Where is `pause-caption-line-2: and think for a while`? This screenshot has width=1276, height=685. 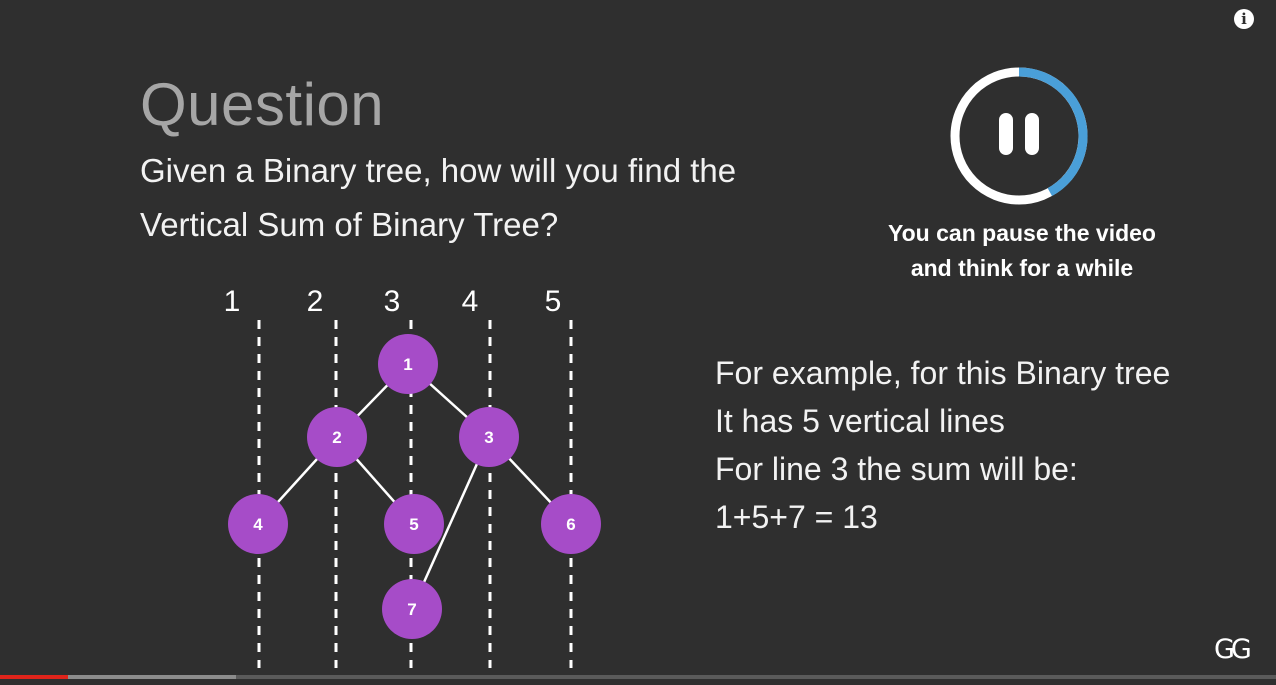 pause-caption-line-2: and think for a while is located at coordinates (1022, 268).